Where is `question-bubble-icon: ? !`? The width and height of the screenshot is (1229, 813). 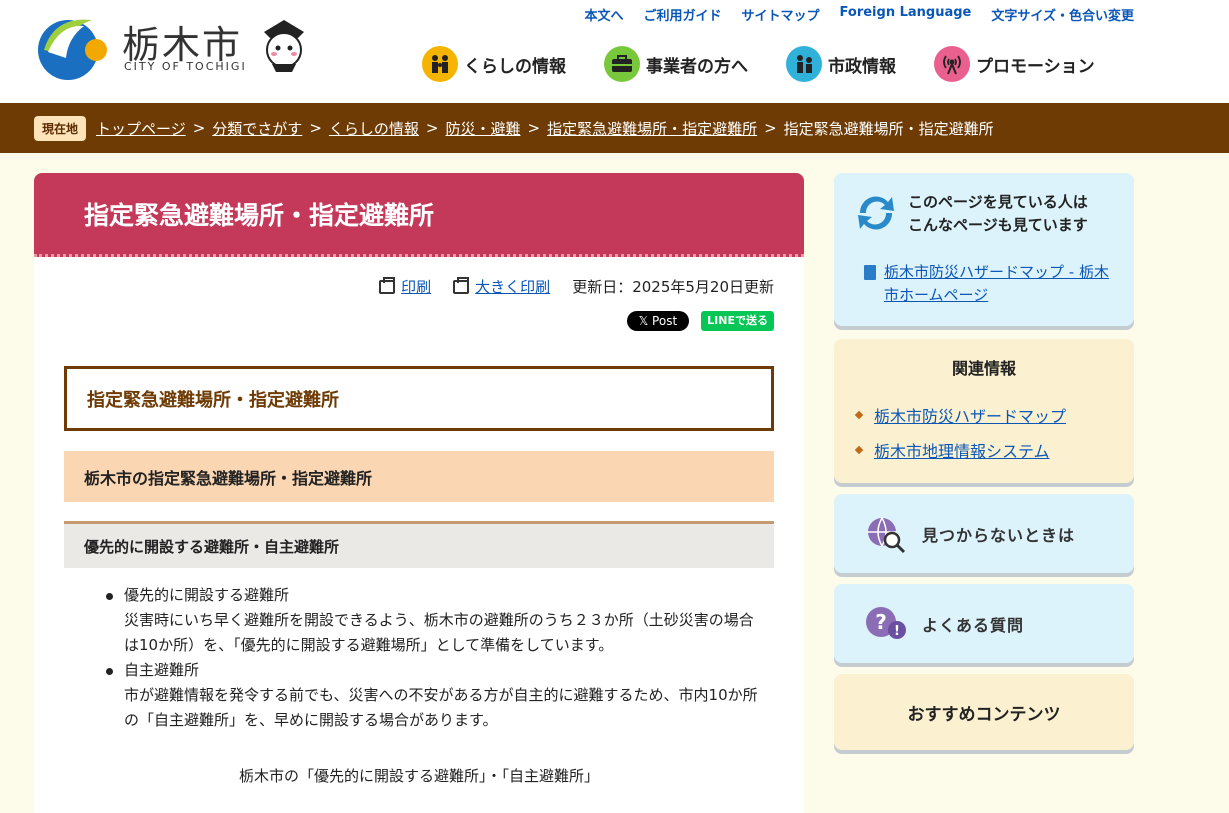 question-bubble-icon: ? ! is located at coordinates (886, 622).